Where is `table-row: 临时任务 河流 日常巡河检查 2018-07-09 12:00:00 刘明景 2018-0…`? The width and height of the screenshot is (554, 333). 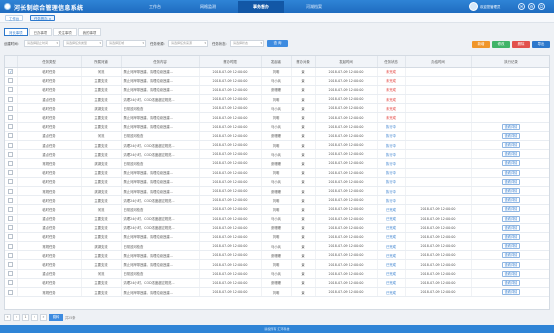 table-row: 临时任务 河流 日常巡河检查 2018-07-09 12:00:00 刘明景 2018-0… is located at coordinates (277, 209).